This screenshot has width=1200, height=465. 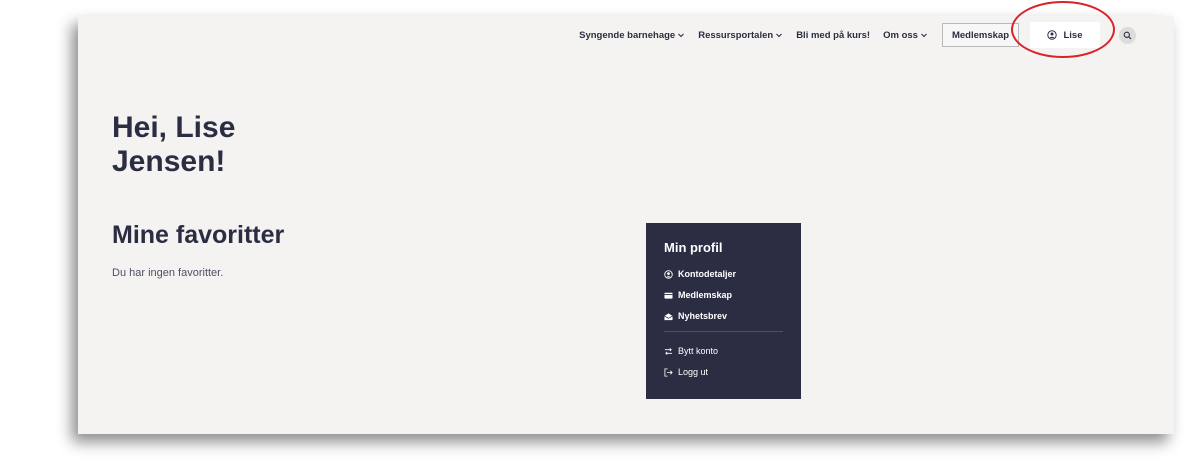 I want to click on profile-item-nyhetsbrev: Nyhetsbrev, so click(x=723, y=316).